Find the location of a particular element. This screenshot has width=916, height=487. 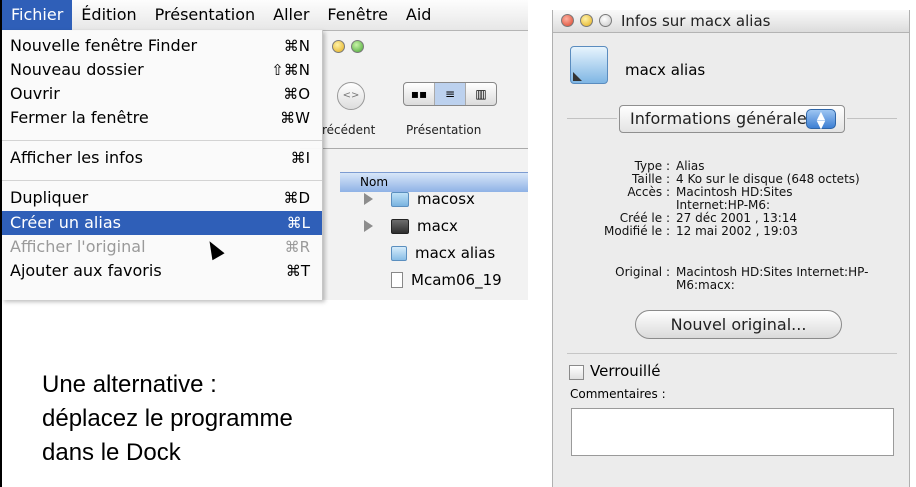

menu-item-label: Dupliquer is located at coordinates (49, 197).